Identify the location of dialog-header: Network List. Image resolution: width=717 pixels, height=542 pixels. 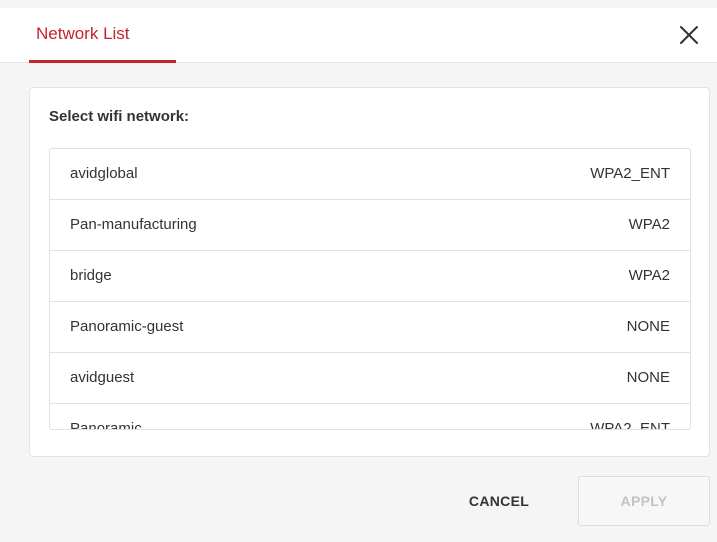
(358, 35).